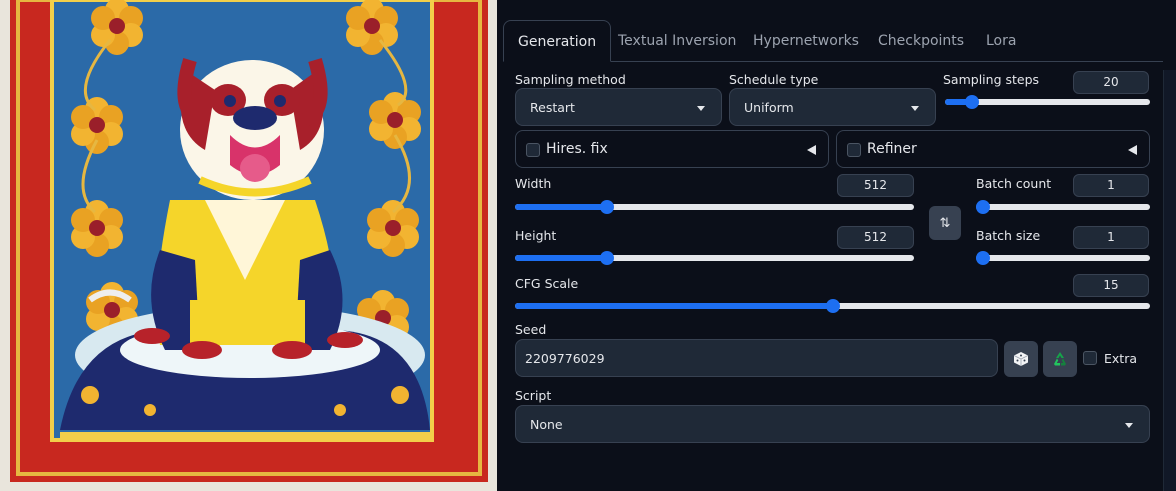 Image resolution: width=1176 pixels, height=491 pixels. I want to click on height-slider, so click(714, 258).